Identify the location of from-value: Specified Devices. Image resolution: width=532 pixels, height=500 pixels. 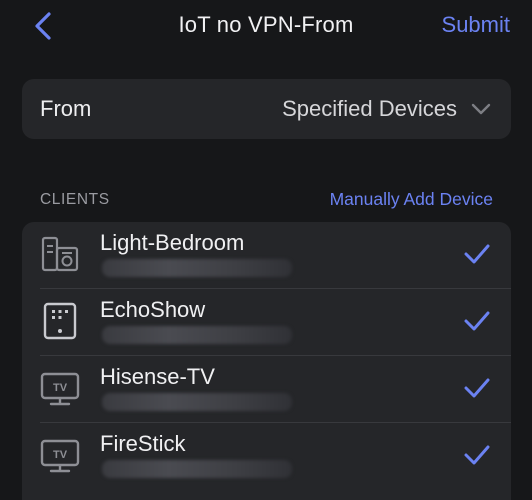
(369, 108).